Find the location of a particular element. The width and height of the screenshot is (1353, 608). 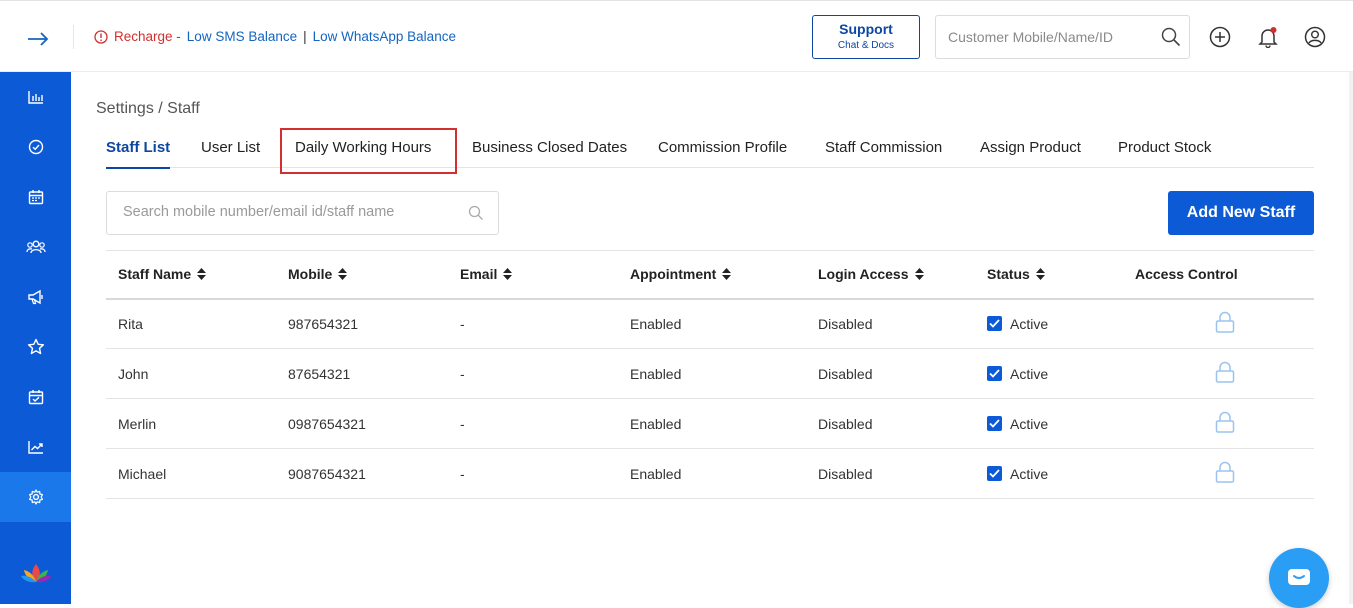

calendar-icon is located at coordinates (35, 197).